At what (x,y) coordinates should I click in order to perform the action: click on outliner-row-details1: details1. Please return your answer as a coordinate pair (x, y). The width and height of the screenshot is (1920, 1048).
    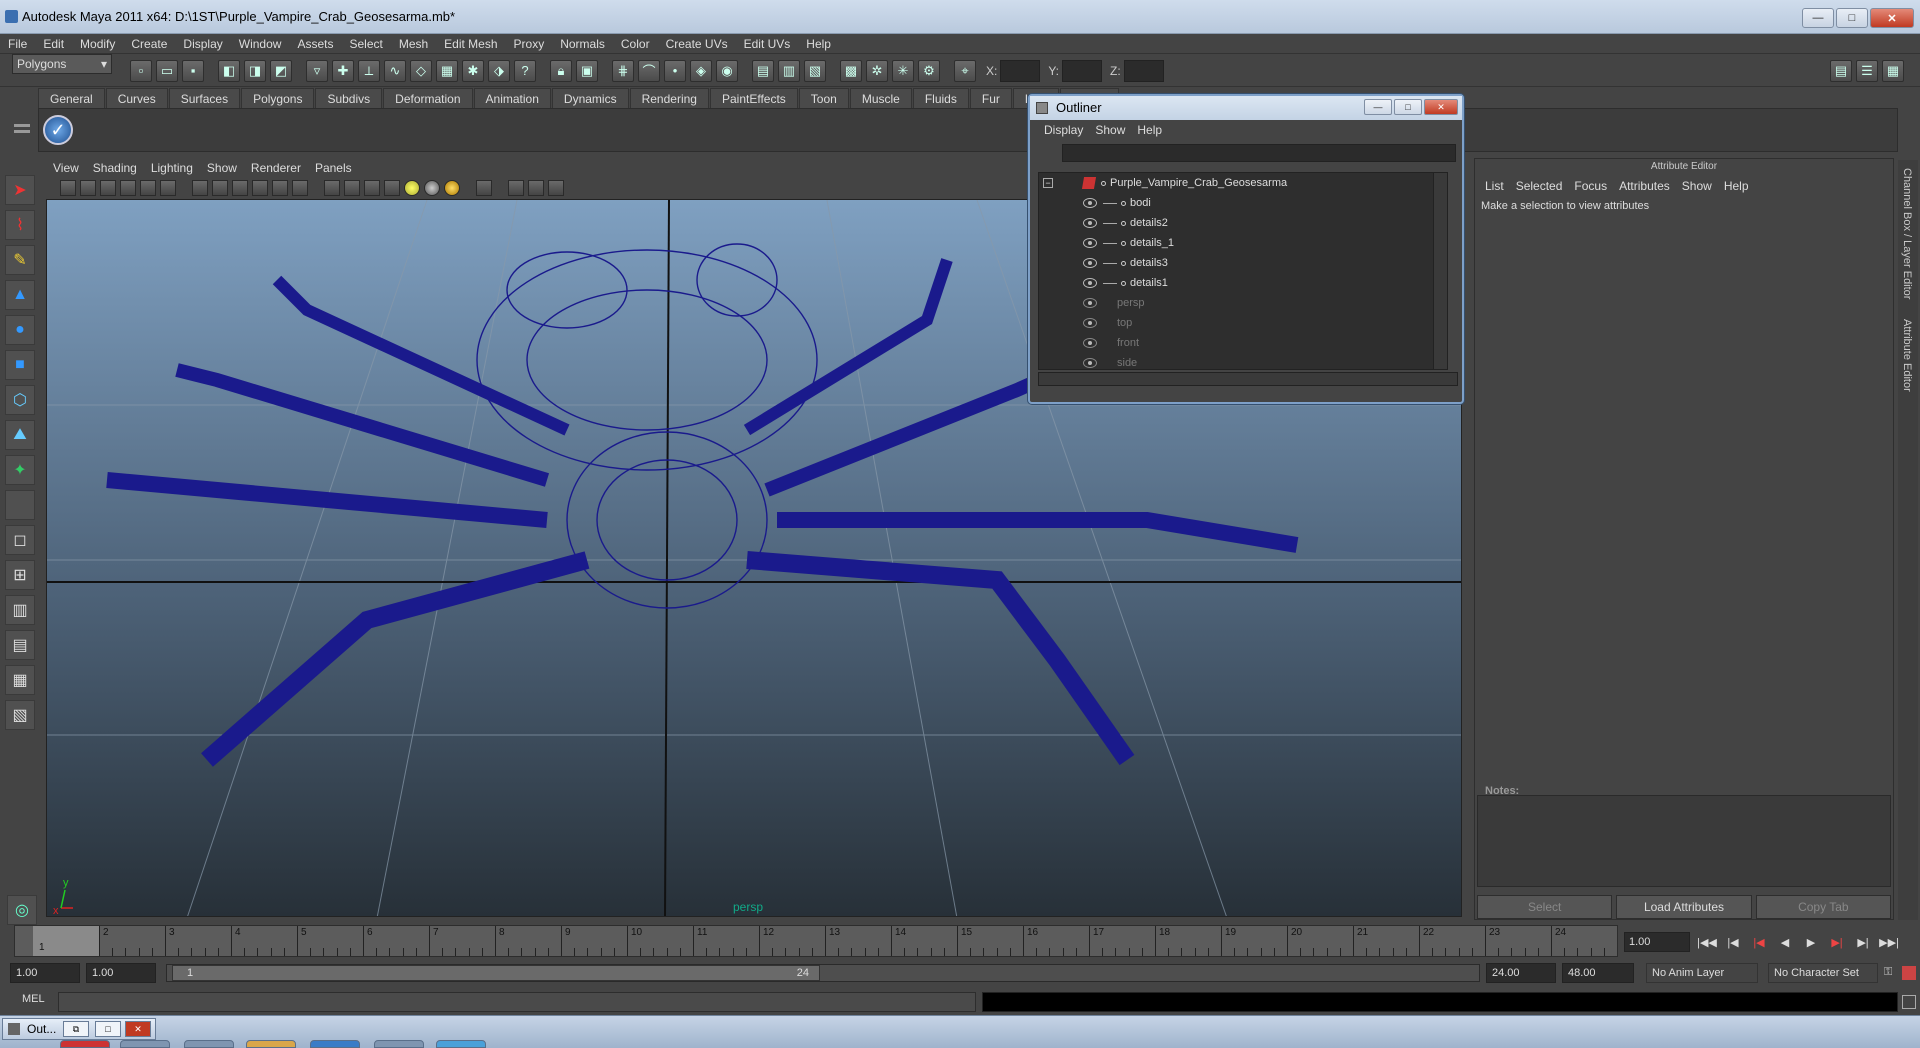
    Looking at the image, I should click on (1243, 283).